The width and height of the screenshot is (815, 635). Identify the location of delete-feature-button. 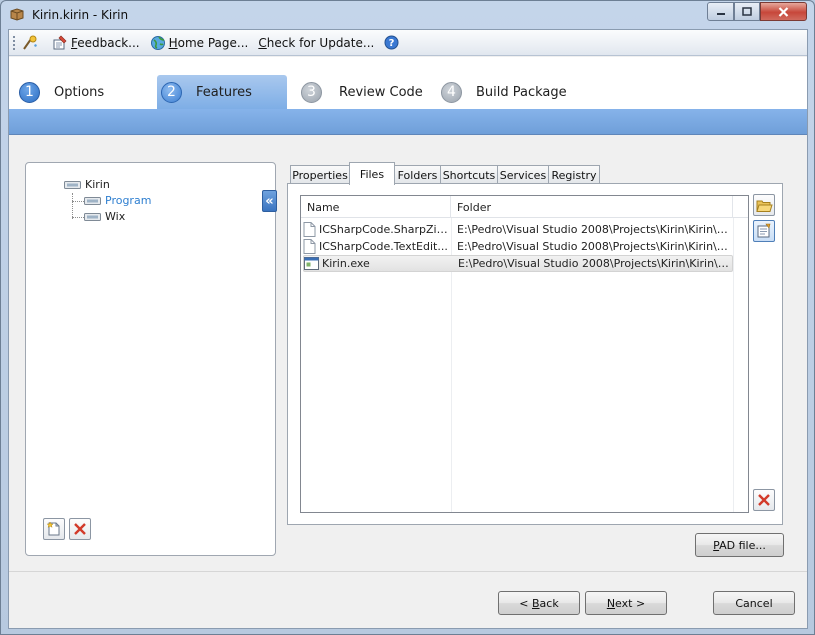
(80, 529).